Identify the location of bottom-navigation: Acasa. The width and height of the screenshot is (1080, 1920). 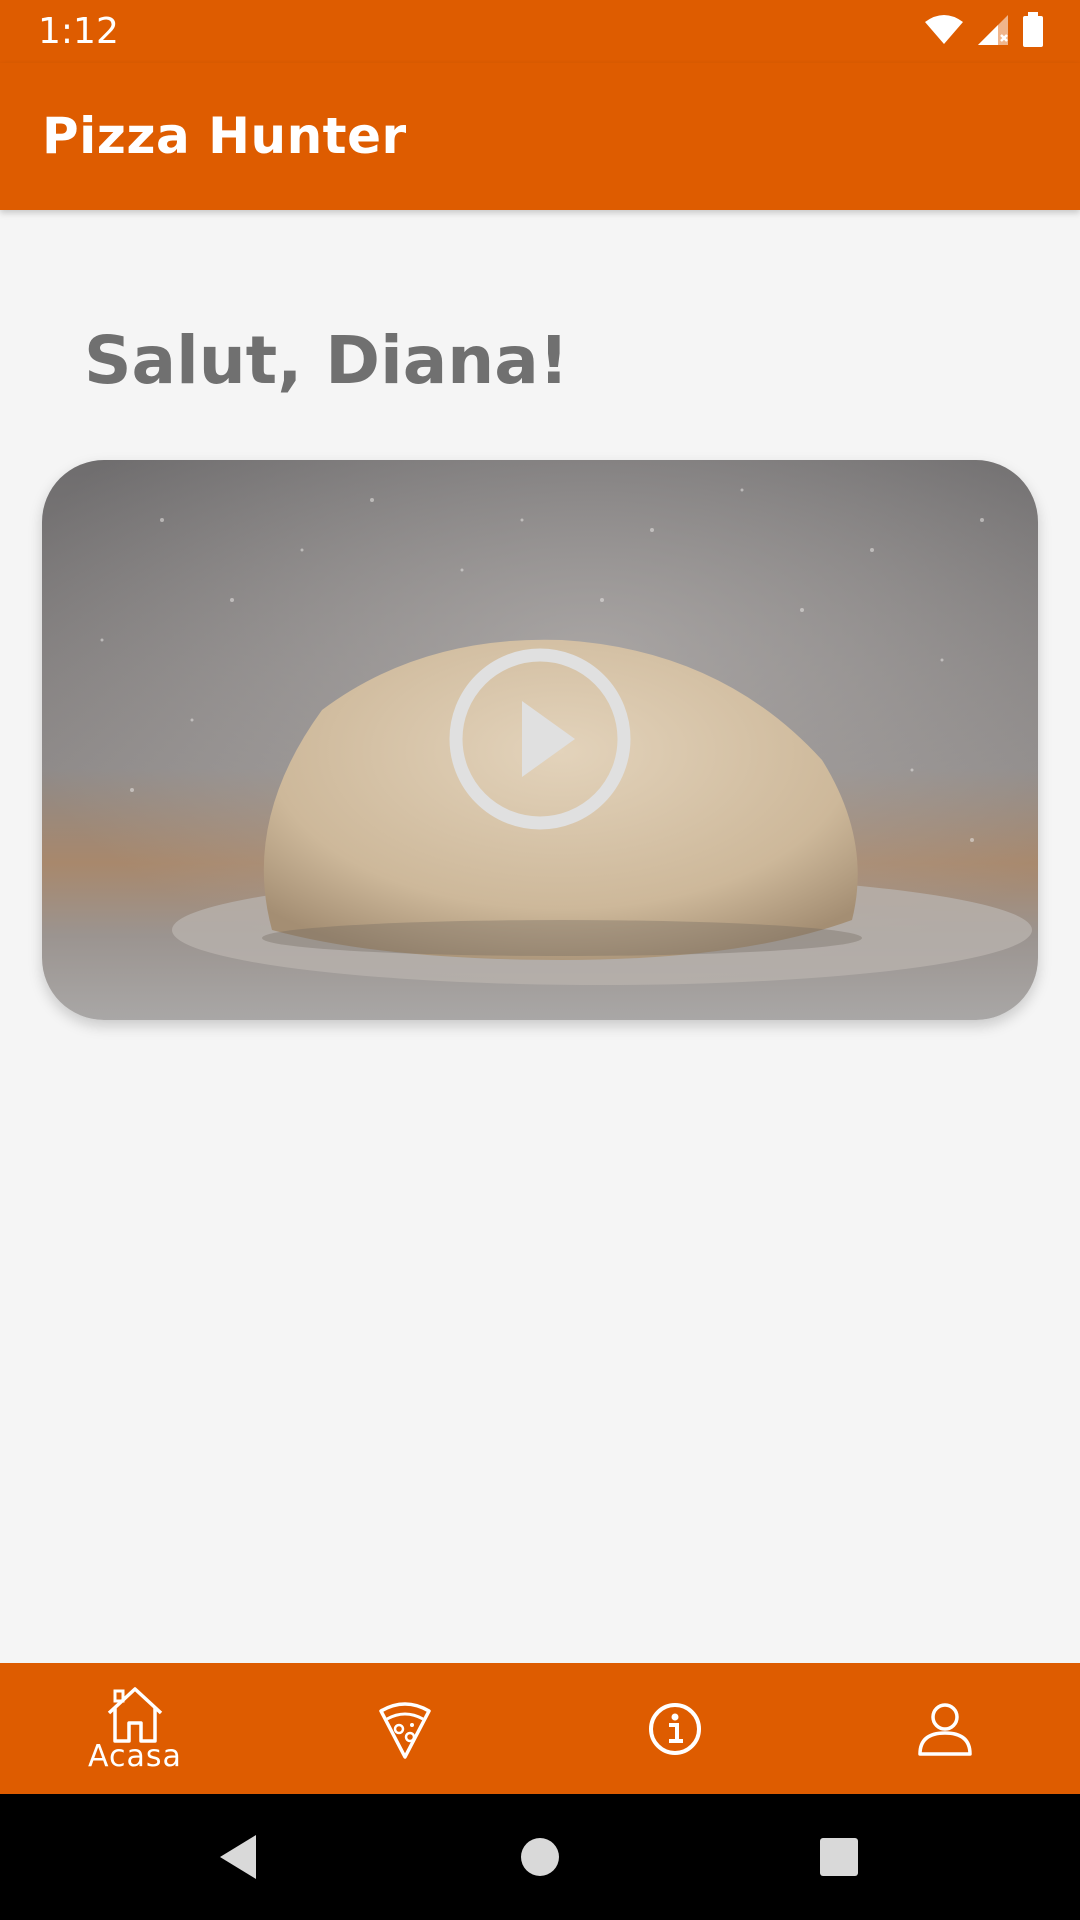
(540, 1728).